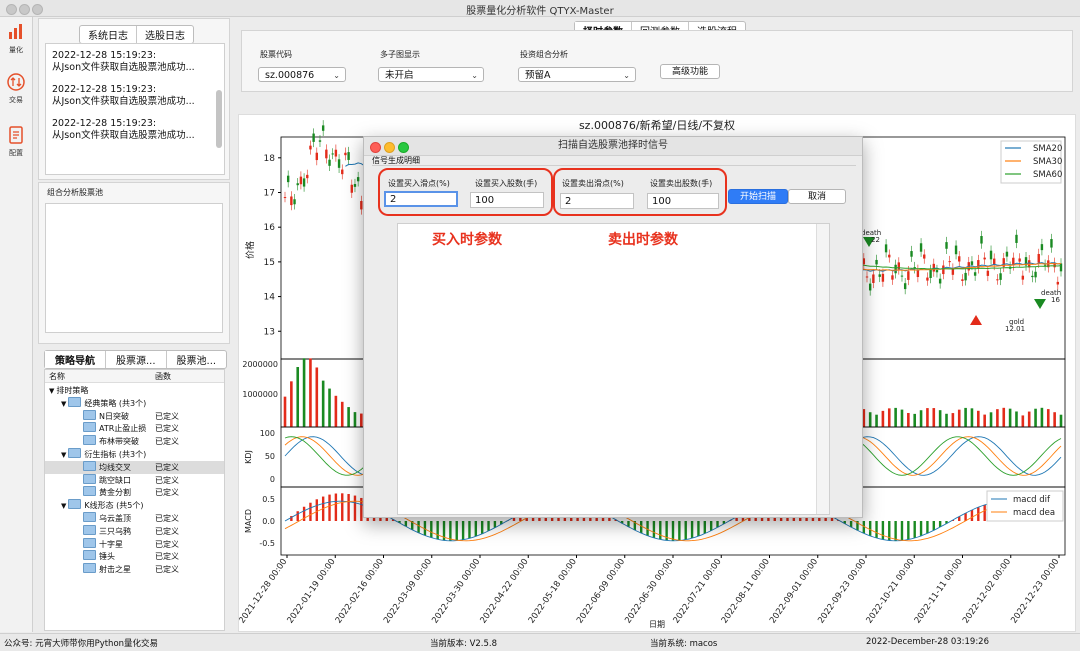 This screenshot has width=1080, height=651. What do you see at coordinates (1015, 329) in the screenshot?
I see `annotation-label: 12.01` at bounding box center [1015, 329].